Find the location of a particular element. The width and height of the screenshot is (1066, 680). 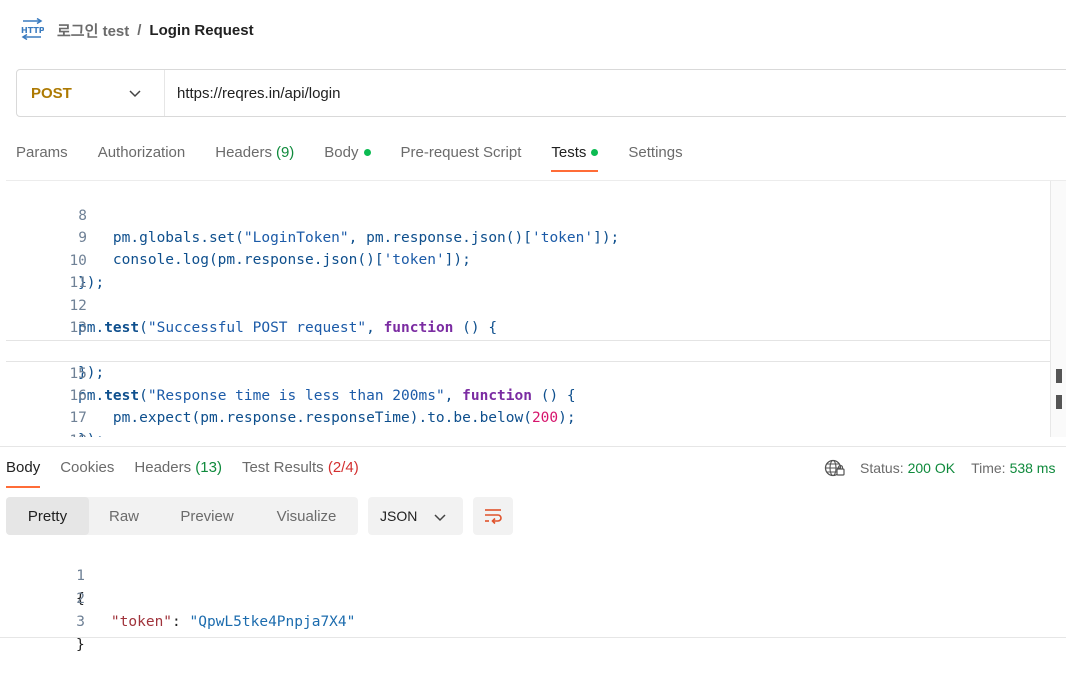

status-label: Status: is located at coordinates (882, 468).